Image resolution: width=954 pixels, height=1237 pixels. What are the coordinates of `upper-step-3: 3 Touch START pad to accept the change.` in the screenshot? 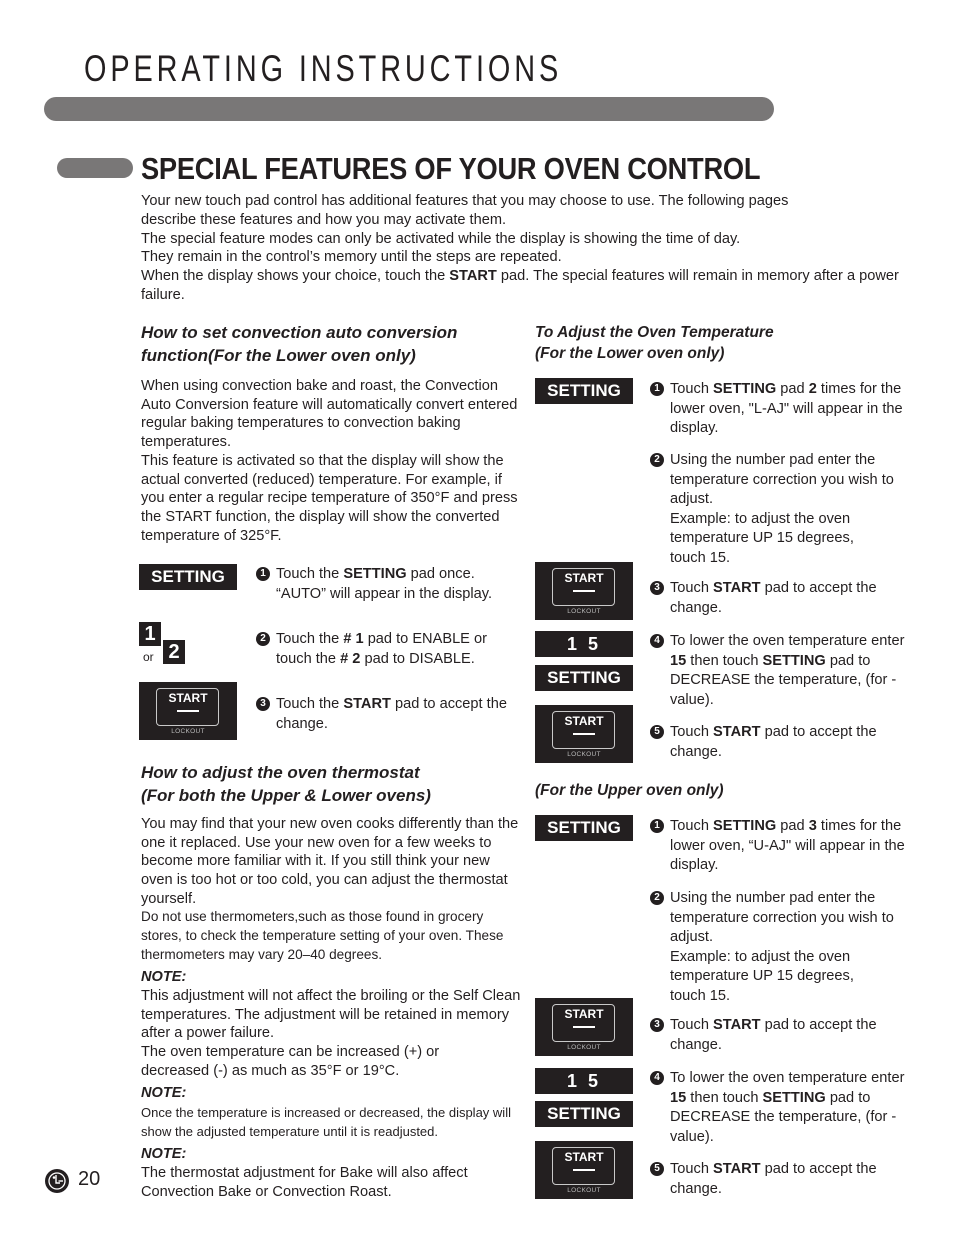 It's located at (781, 1035).